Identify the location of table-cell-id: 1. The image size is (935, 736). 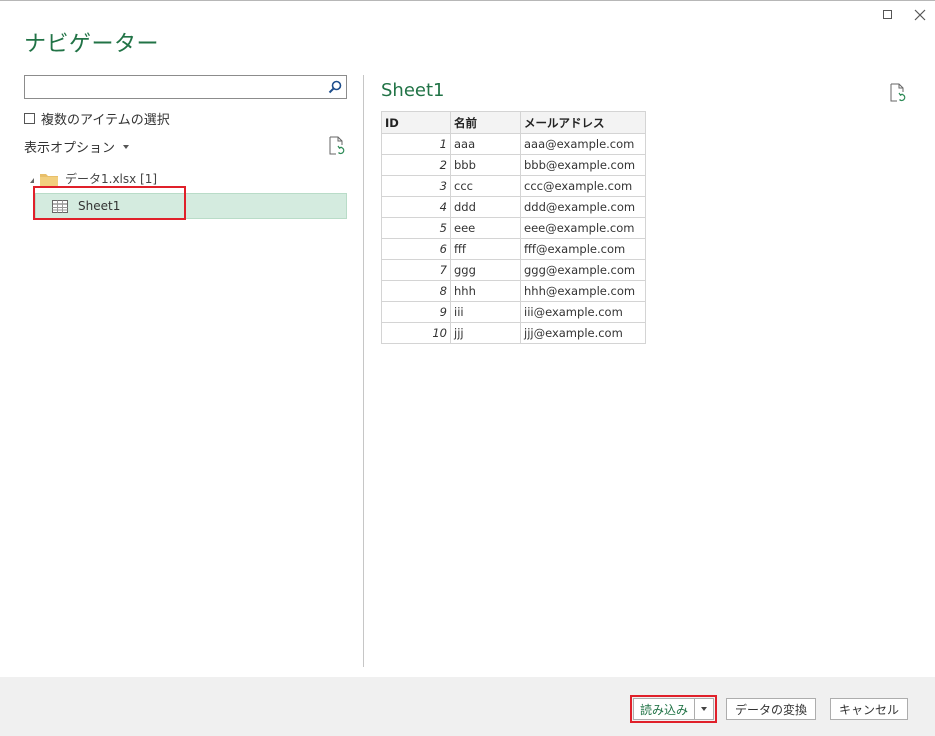
(416, 144).